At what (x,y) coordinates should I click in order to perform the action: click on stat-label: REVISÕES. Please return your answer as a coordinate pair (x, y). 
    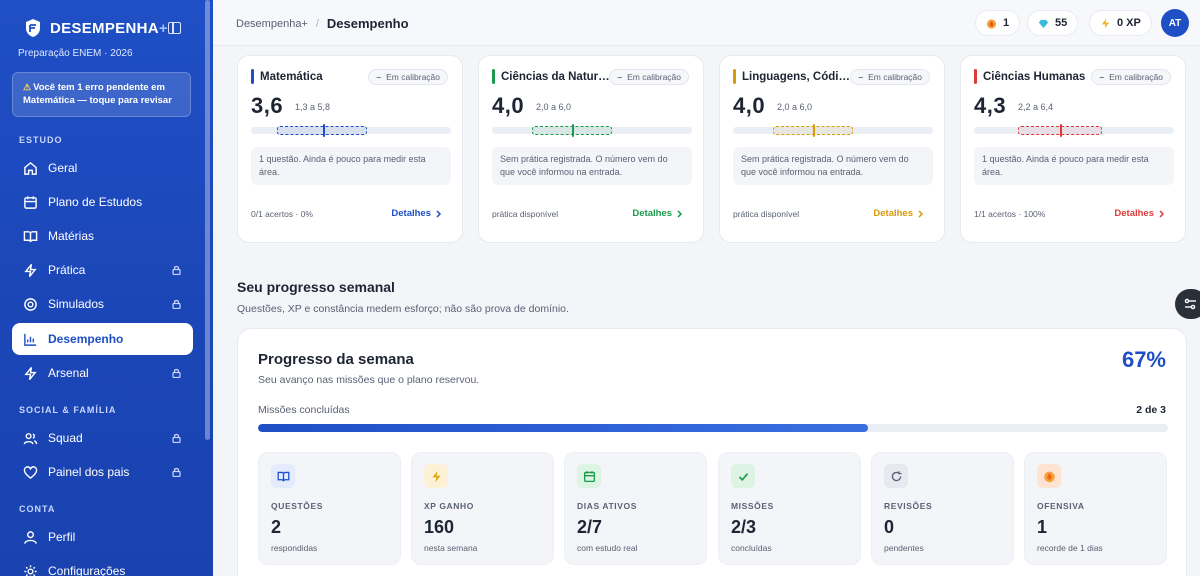
    Looking at the image, I should click on (908, 506).